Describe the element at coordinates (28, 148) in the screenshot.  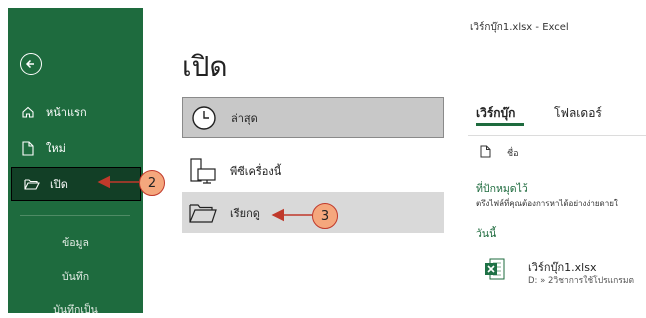
I see `new-document-icon` at that location.